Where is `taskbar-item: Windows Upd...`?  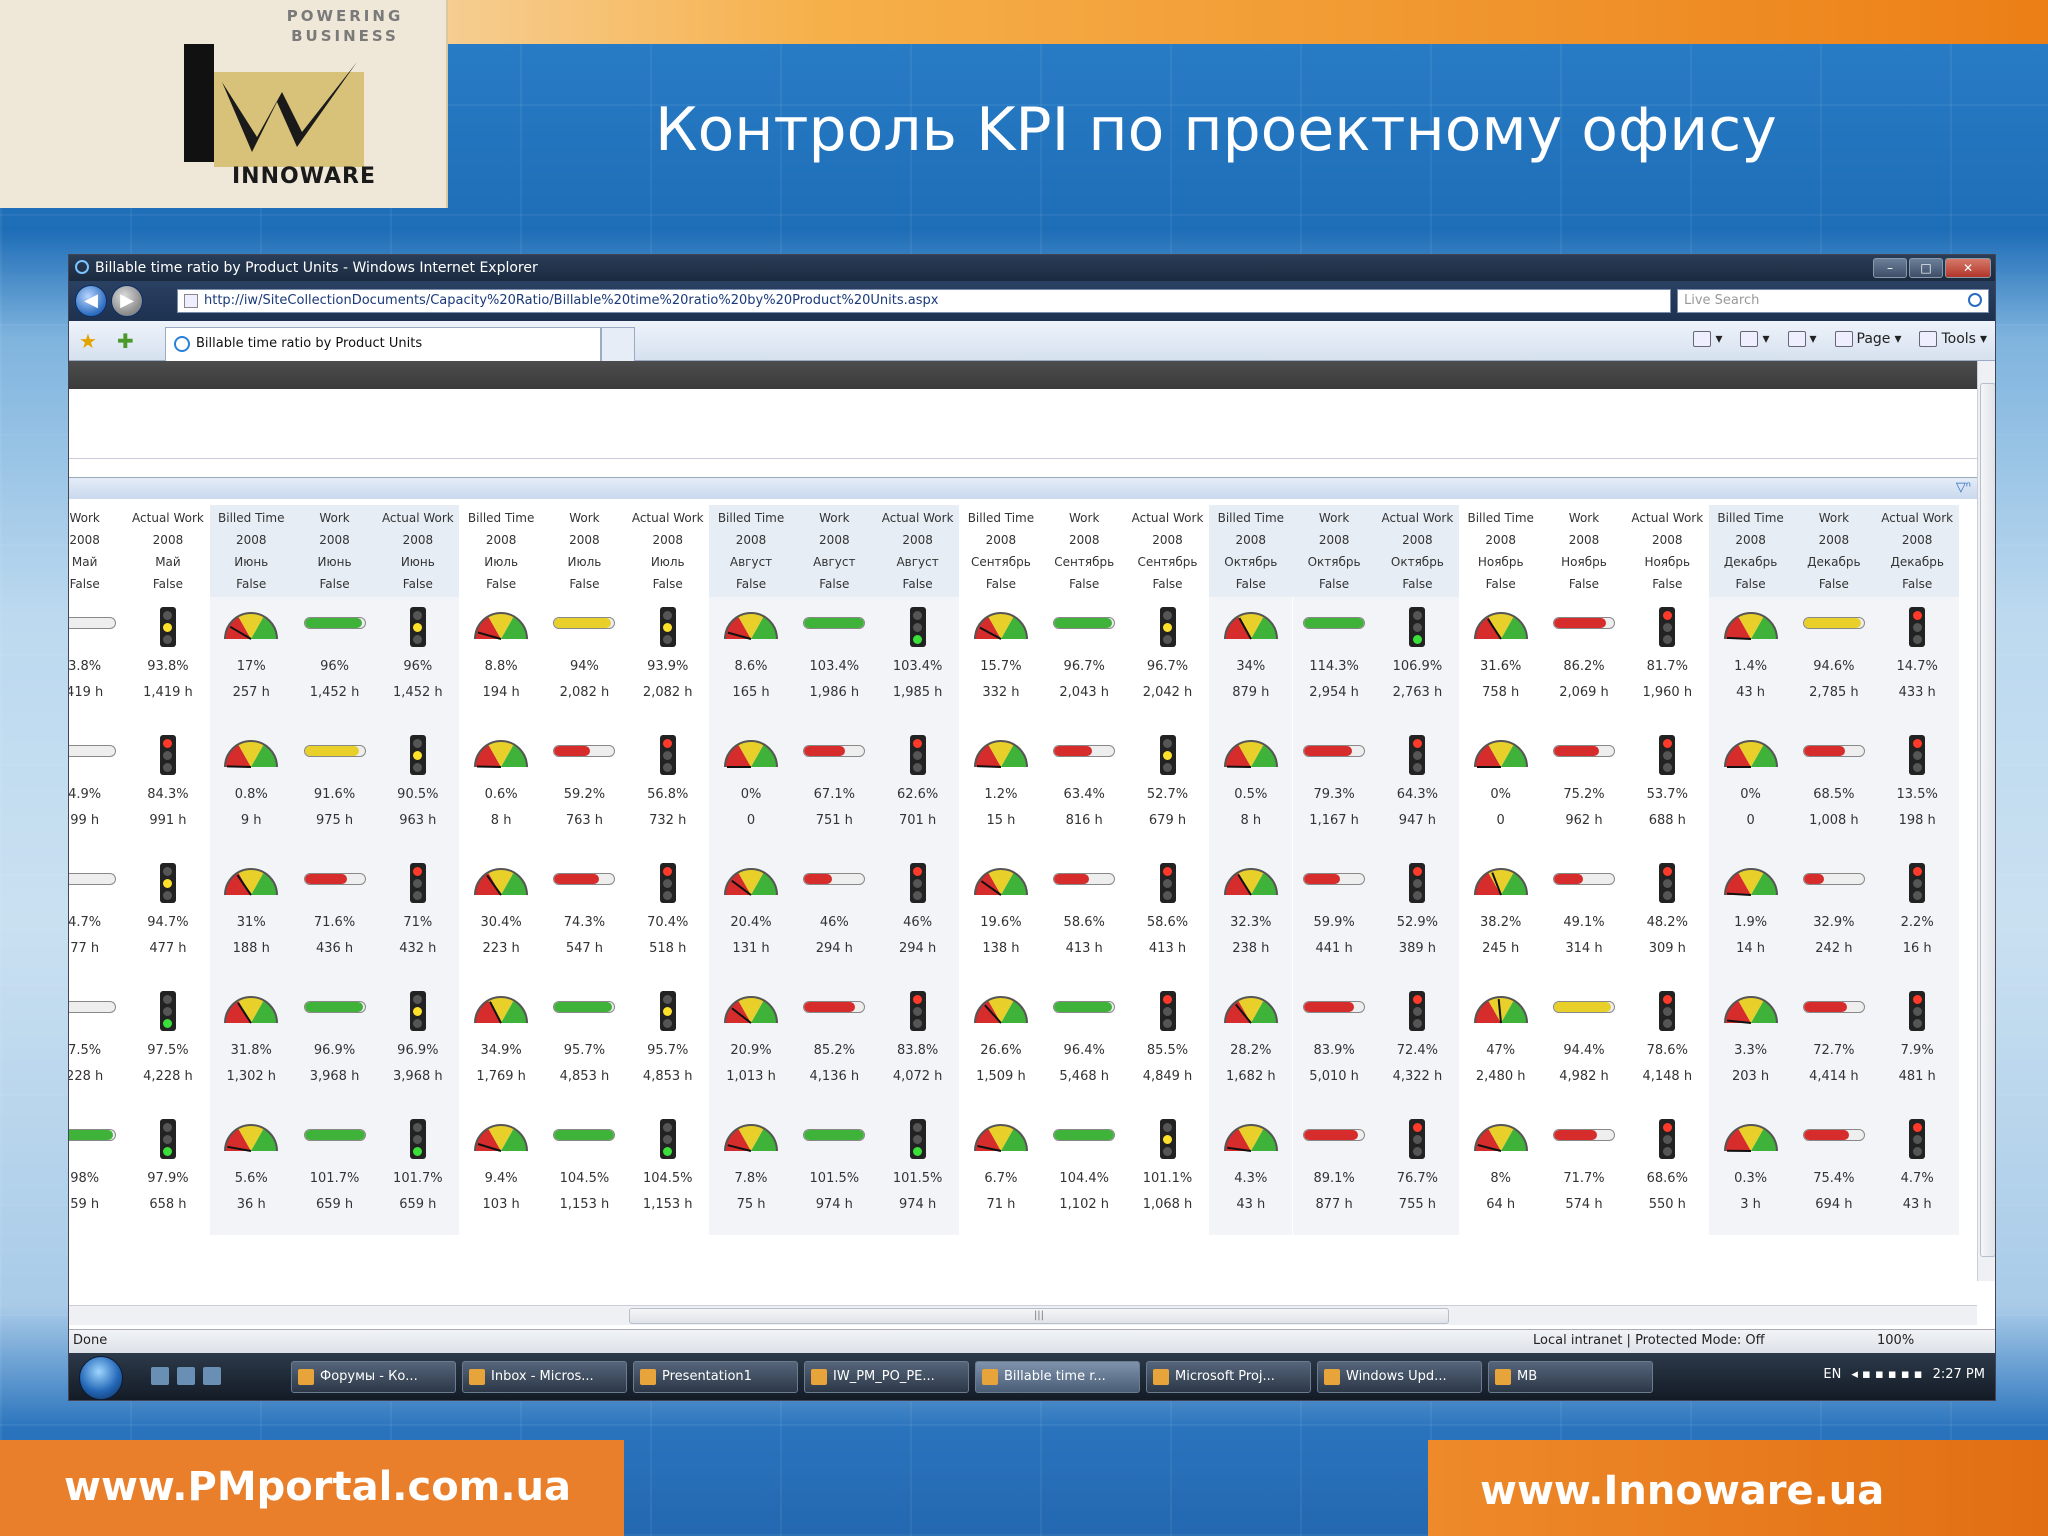 taskbar-item: Windows Upd... is located at coordinates (1399, 1377).